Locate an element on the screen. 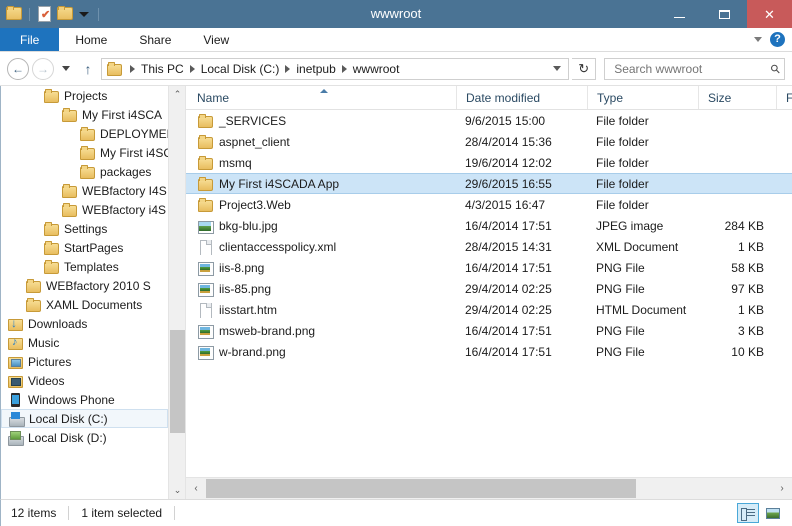 The height and width of the screenshot is (526, 792). search-box: ⚲ is located at coordinates (694, 68).